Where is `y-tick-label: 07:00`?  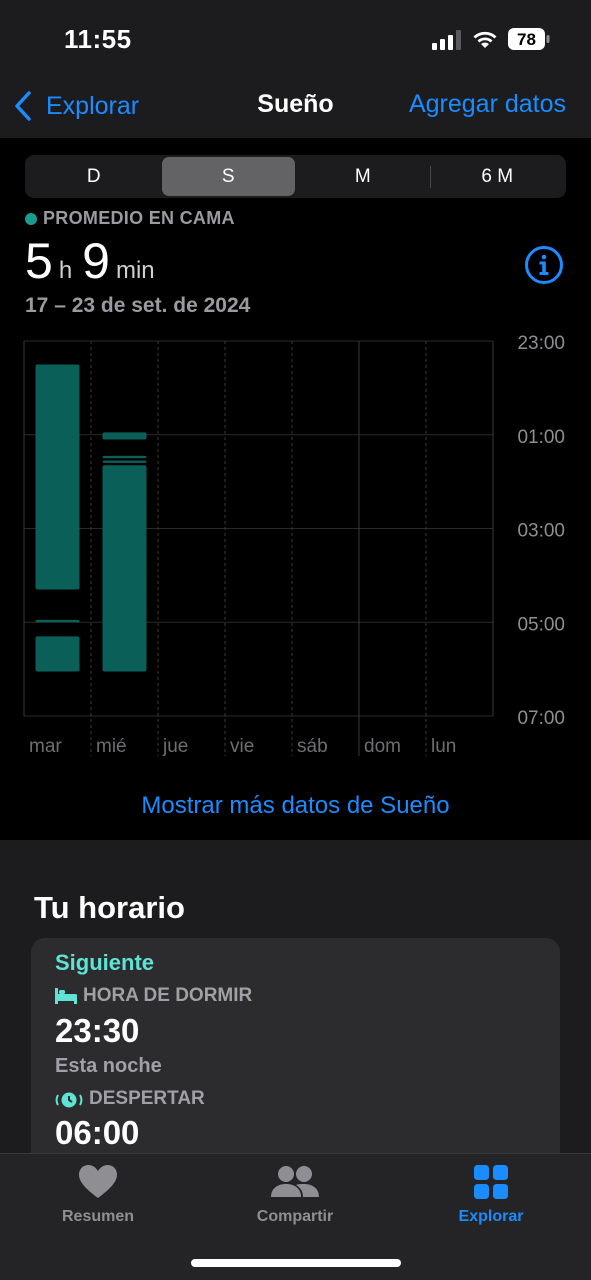 y-tick-label: 07:00 is located at coordinates (541, 718).